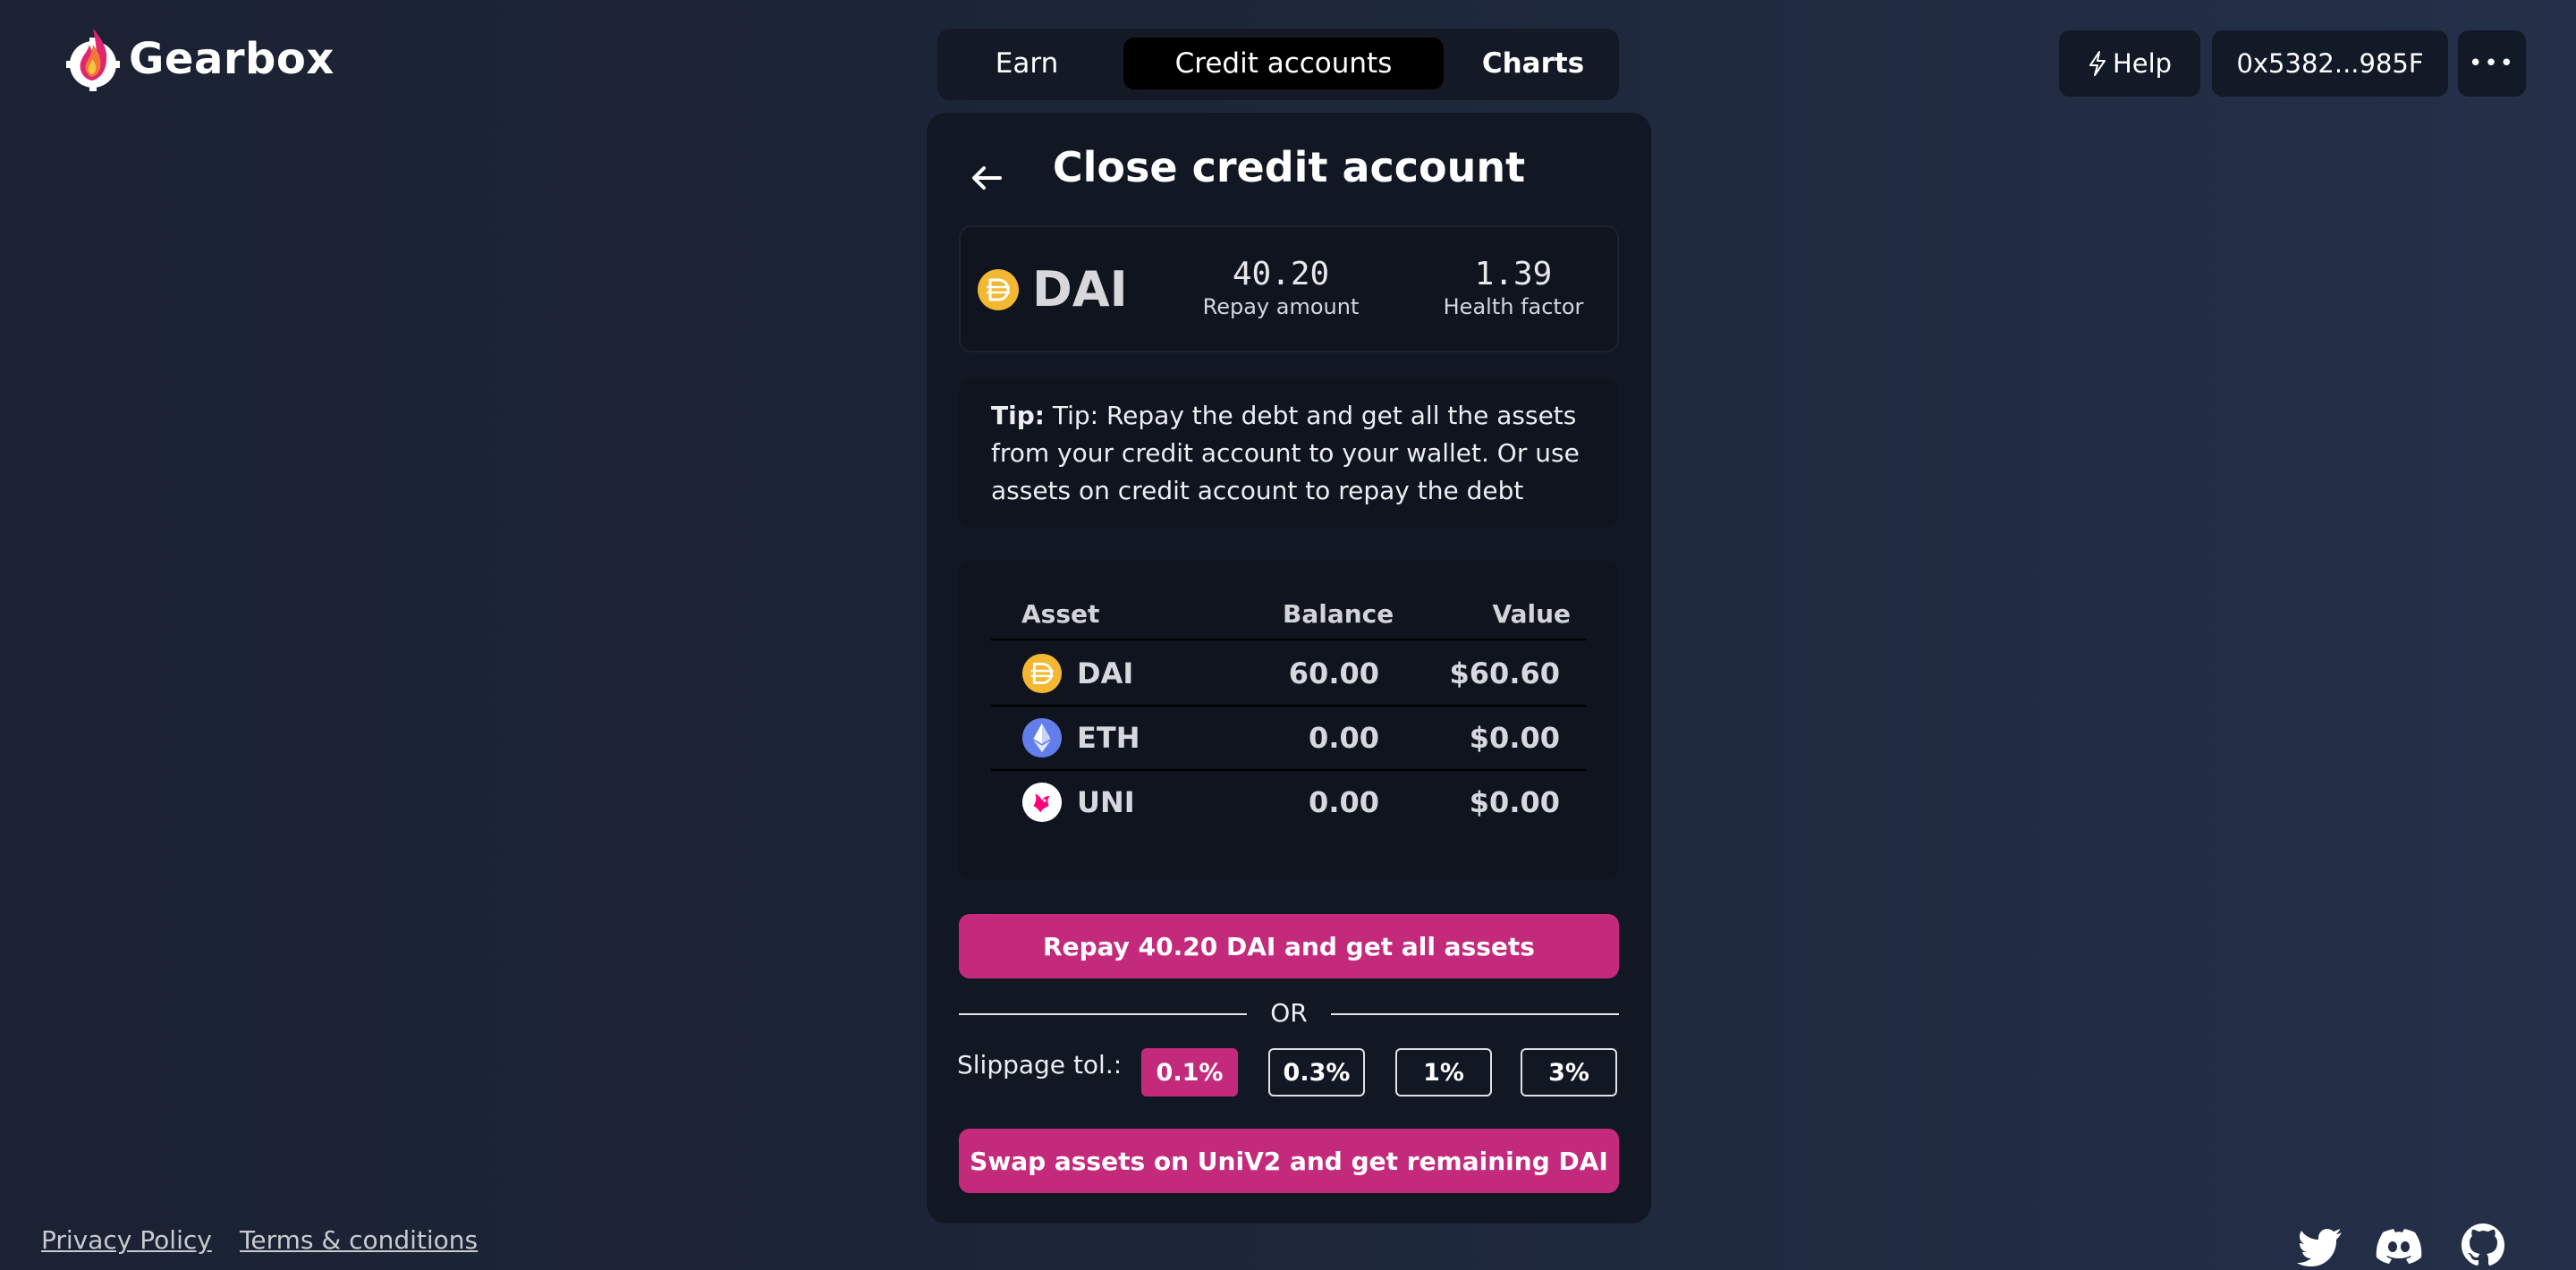  What do you see at coordinates (126, 1240) in the screenshot?
I see `privacy-policy-link: Privacy Policy` at bounding box center [126, 1240].